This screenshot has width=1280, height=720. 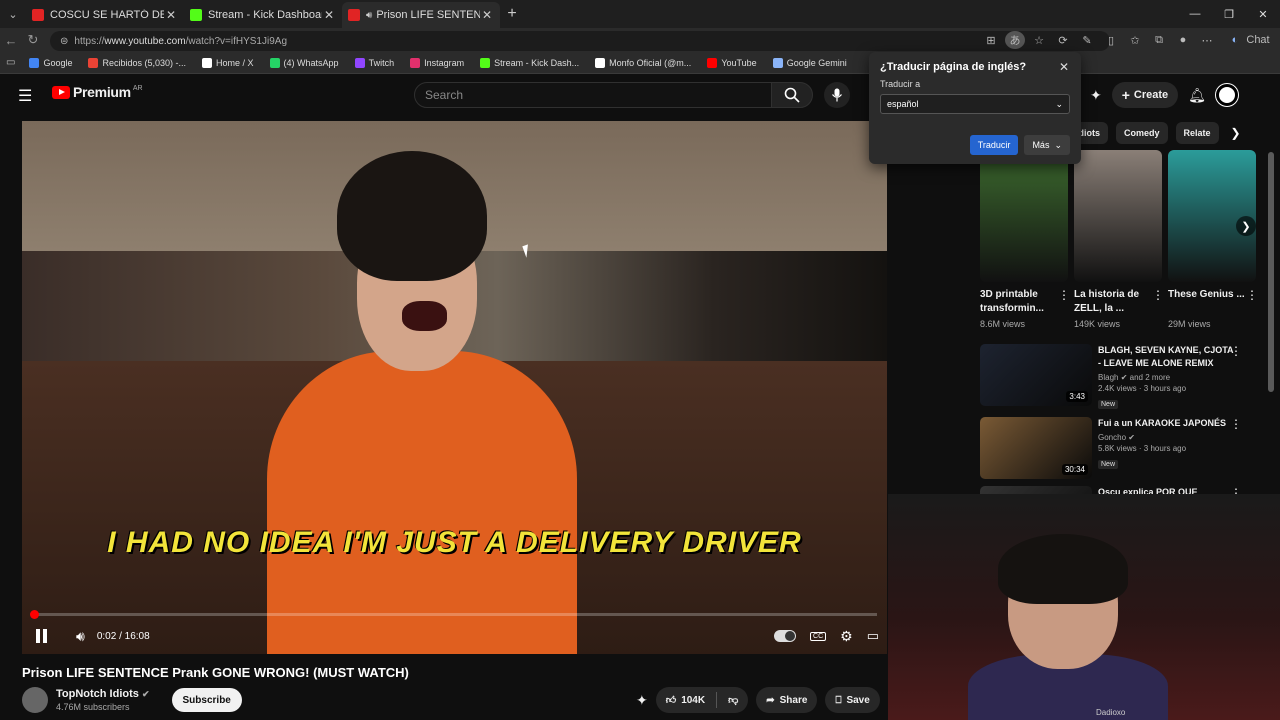 I want to click on bookmark-item: Google Gemini, so click(x=809, y=62).